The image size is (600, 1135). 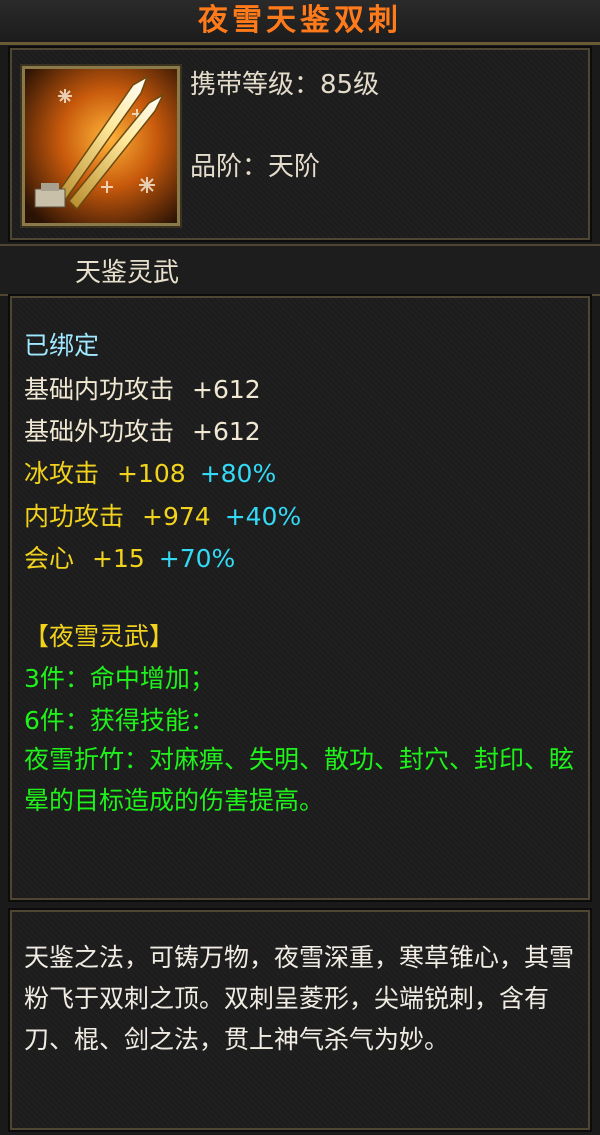 What do you see at coordinates (285, 85) in the screenshot?
I see `carry-level: 携带等级：85级` at bounding box center [285, 85].